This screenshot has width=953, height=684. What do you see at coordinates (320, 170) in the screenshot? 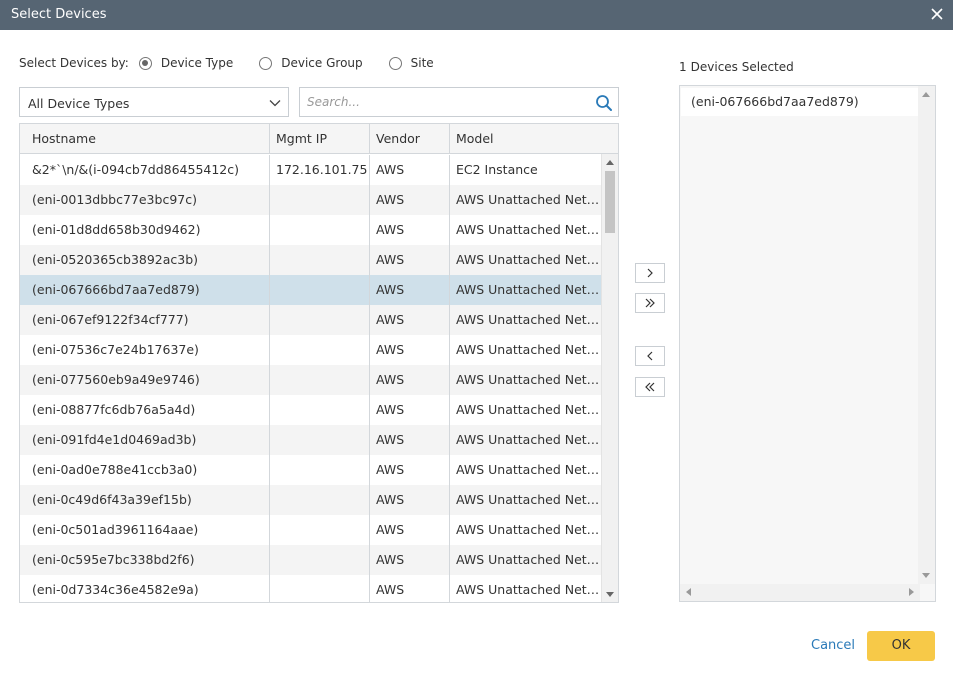
I see `cell-mgmt-ip: 172.16.101.75` at bounding box center [320, 170].